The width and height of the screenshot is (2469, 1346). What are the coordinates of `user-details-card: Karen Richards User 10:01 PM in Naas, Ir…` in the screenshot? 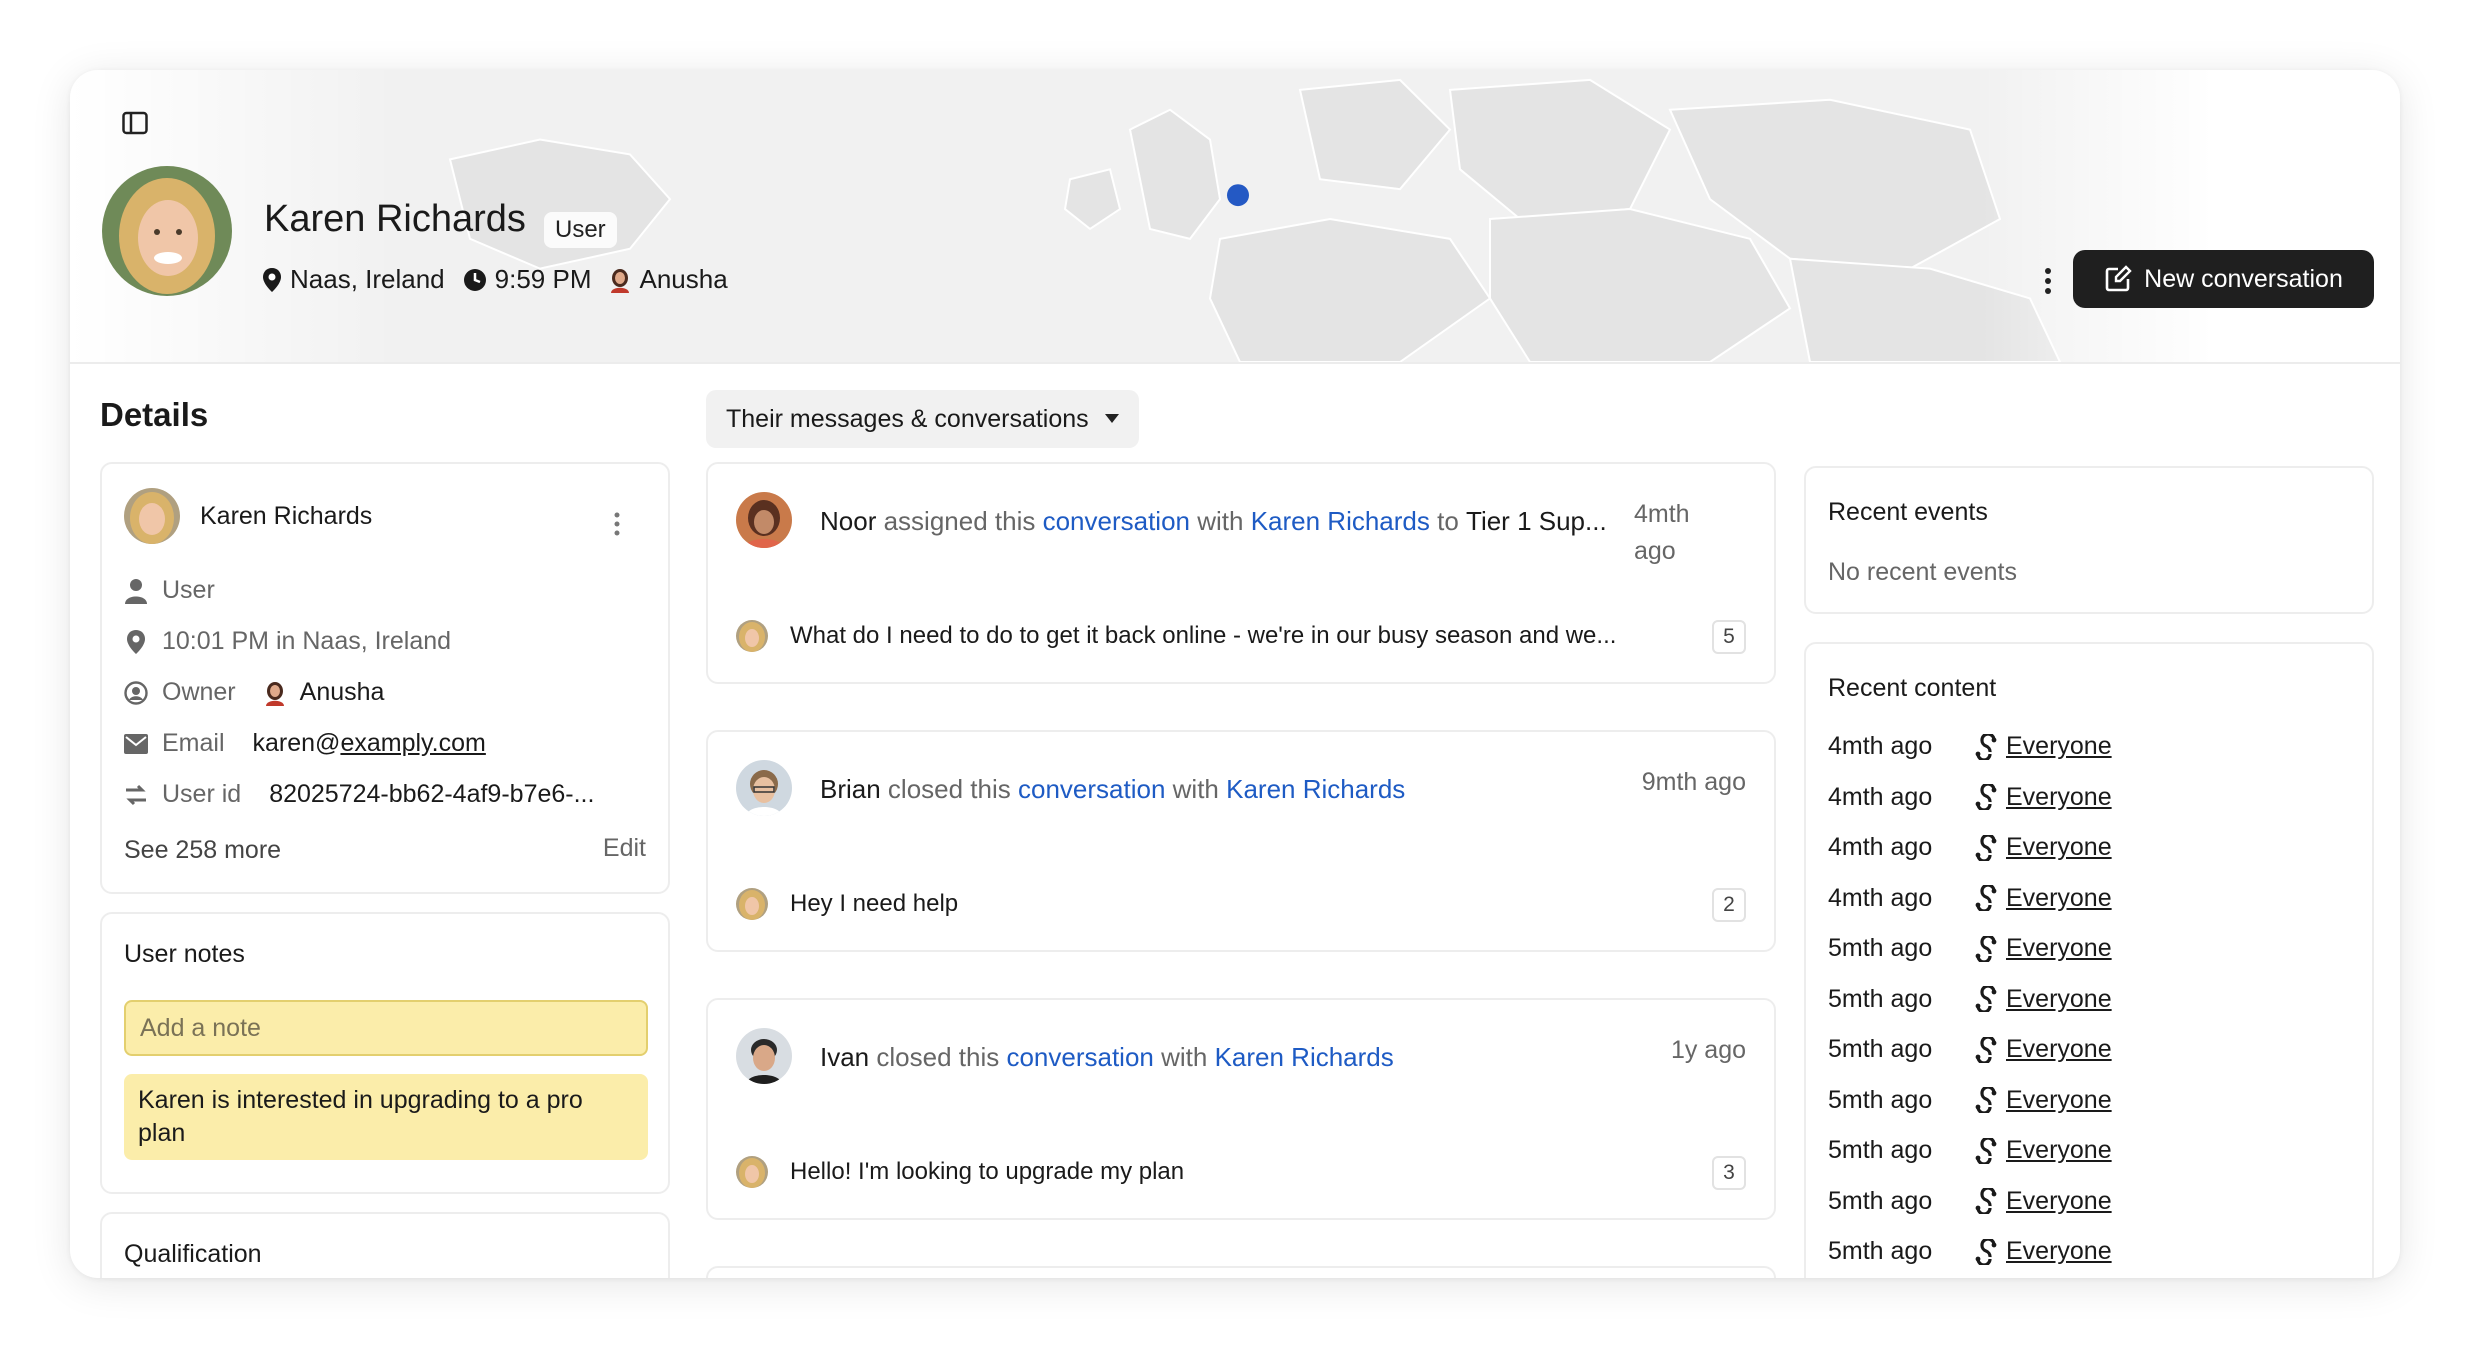 It's located at (385, 678).